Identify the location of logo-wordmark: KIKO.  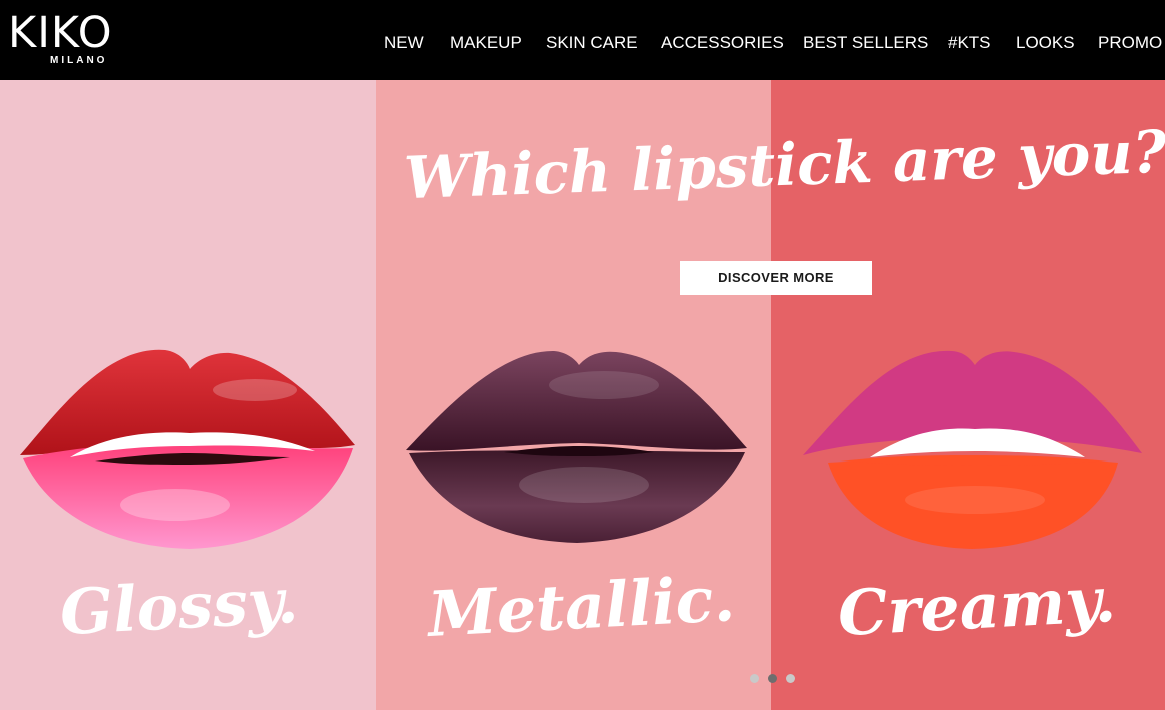
(60, 33).